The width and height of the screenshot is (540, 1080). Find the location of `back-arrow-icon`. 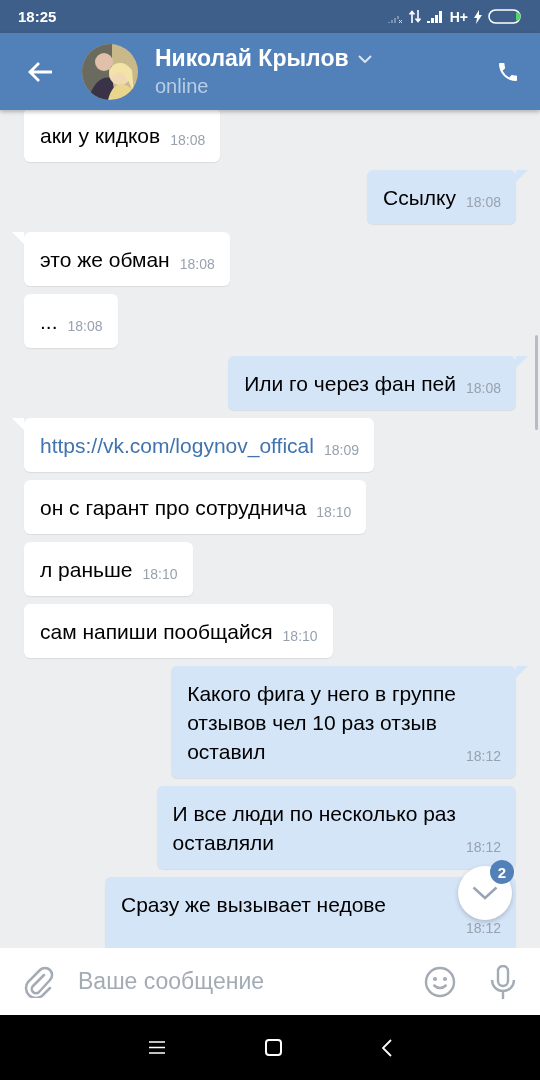

back-arrow-icon is located at coordinates (40, 71).